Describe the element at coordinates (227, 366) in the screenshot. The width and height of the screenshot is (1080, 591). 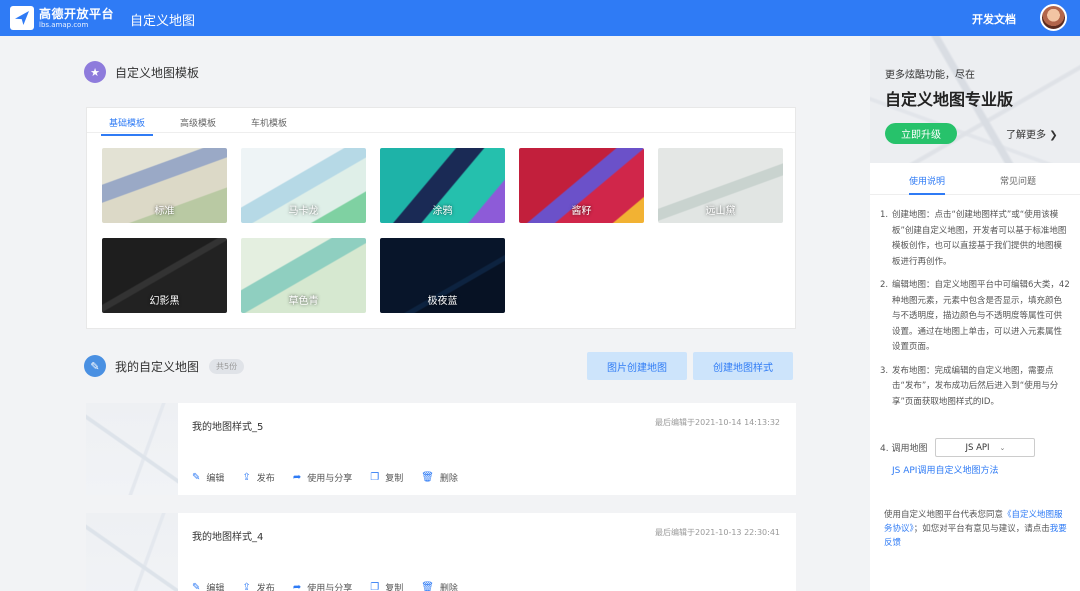
I see `map-count-badge: 共5份` at that location.